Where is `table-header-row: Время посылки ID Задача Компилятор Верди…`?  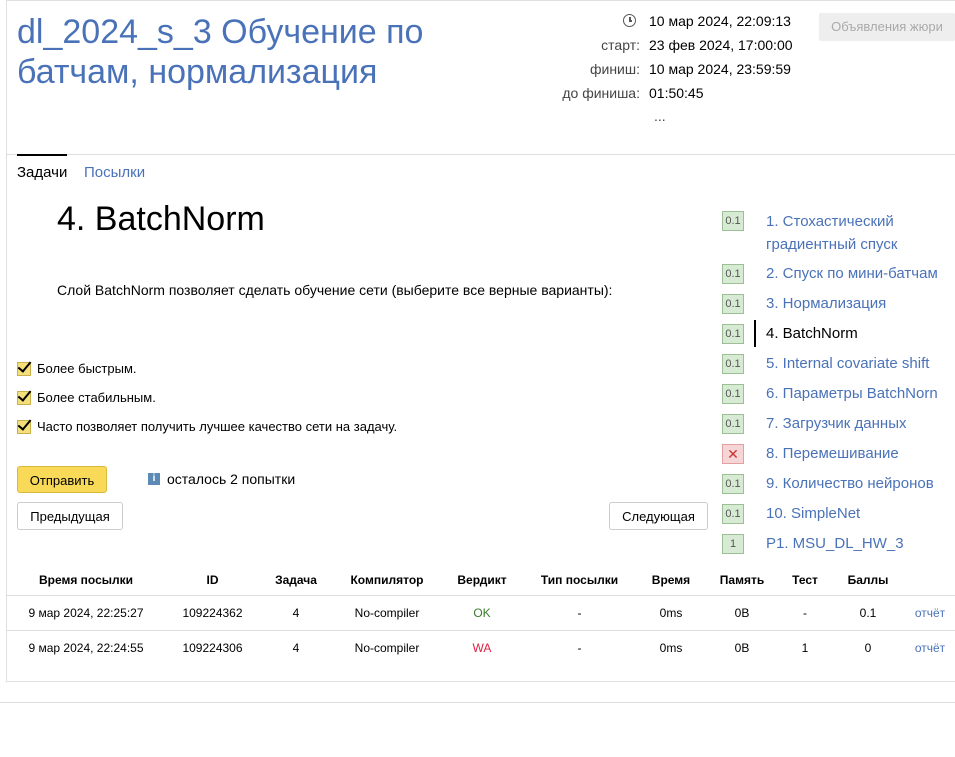
table-header-row: Время посылки ID Задача Компилятор Верди… is located at coordinates (481, 580).